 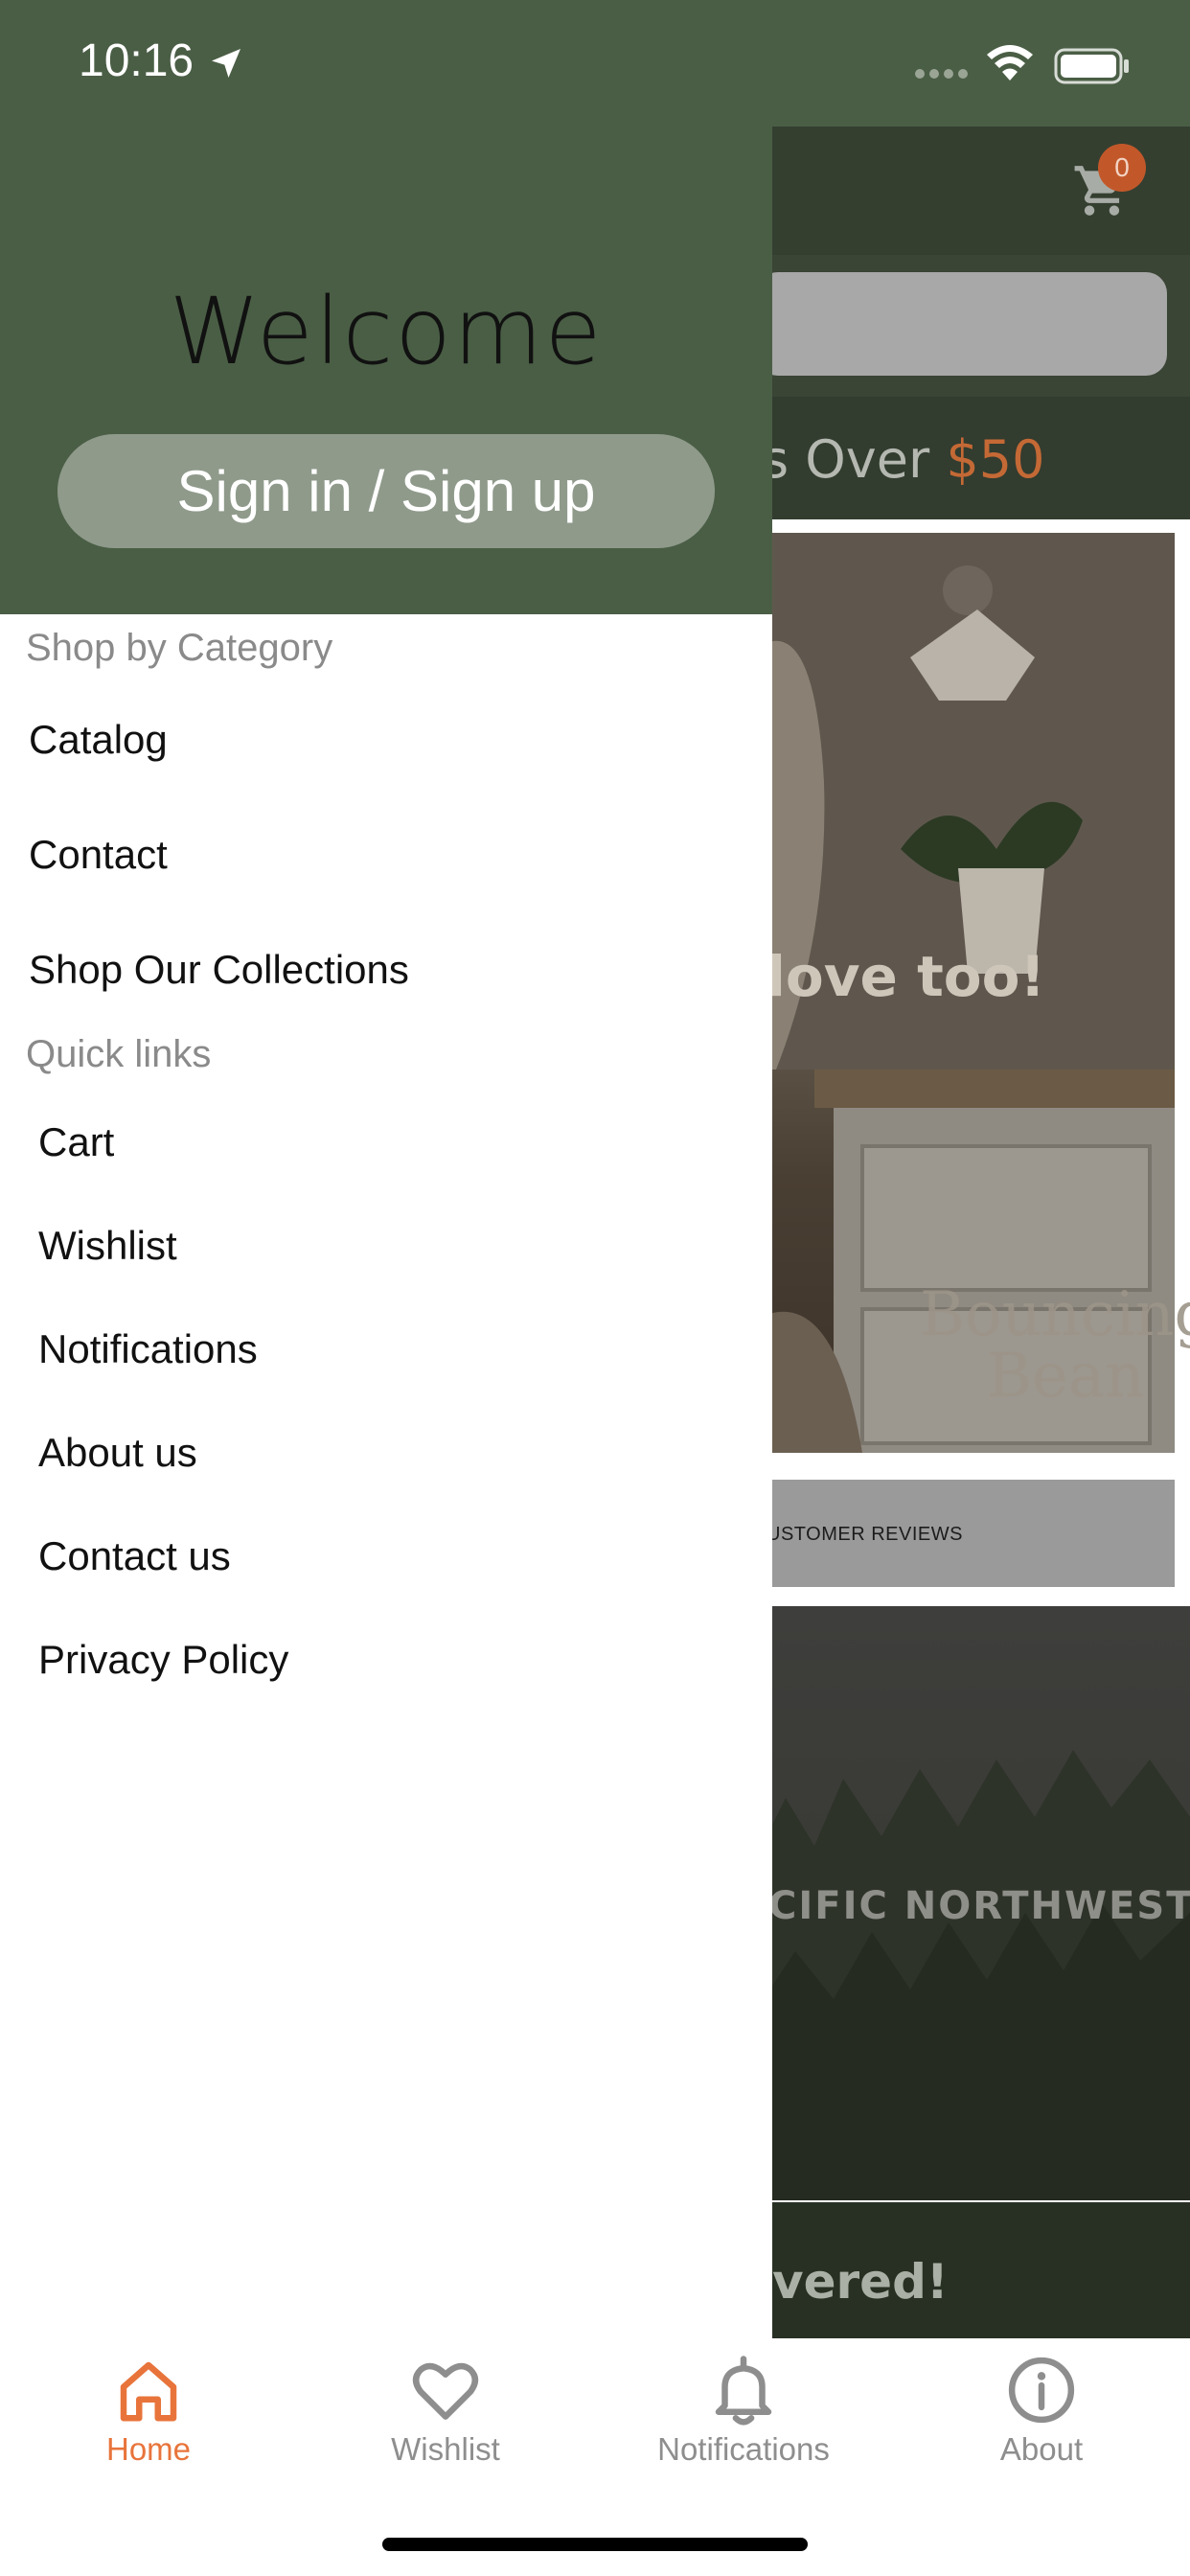 What do you see at coordinates (962, 324) in the screenshot?
I see `search-input` at bounding box center [962, 324].